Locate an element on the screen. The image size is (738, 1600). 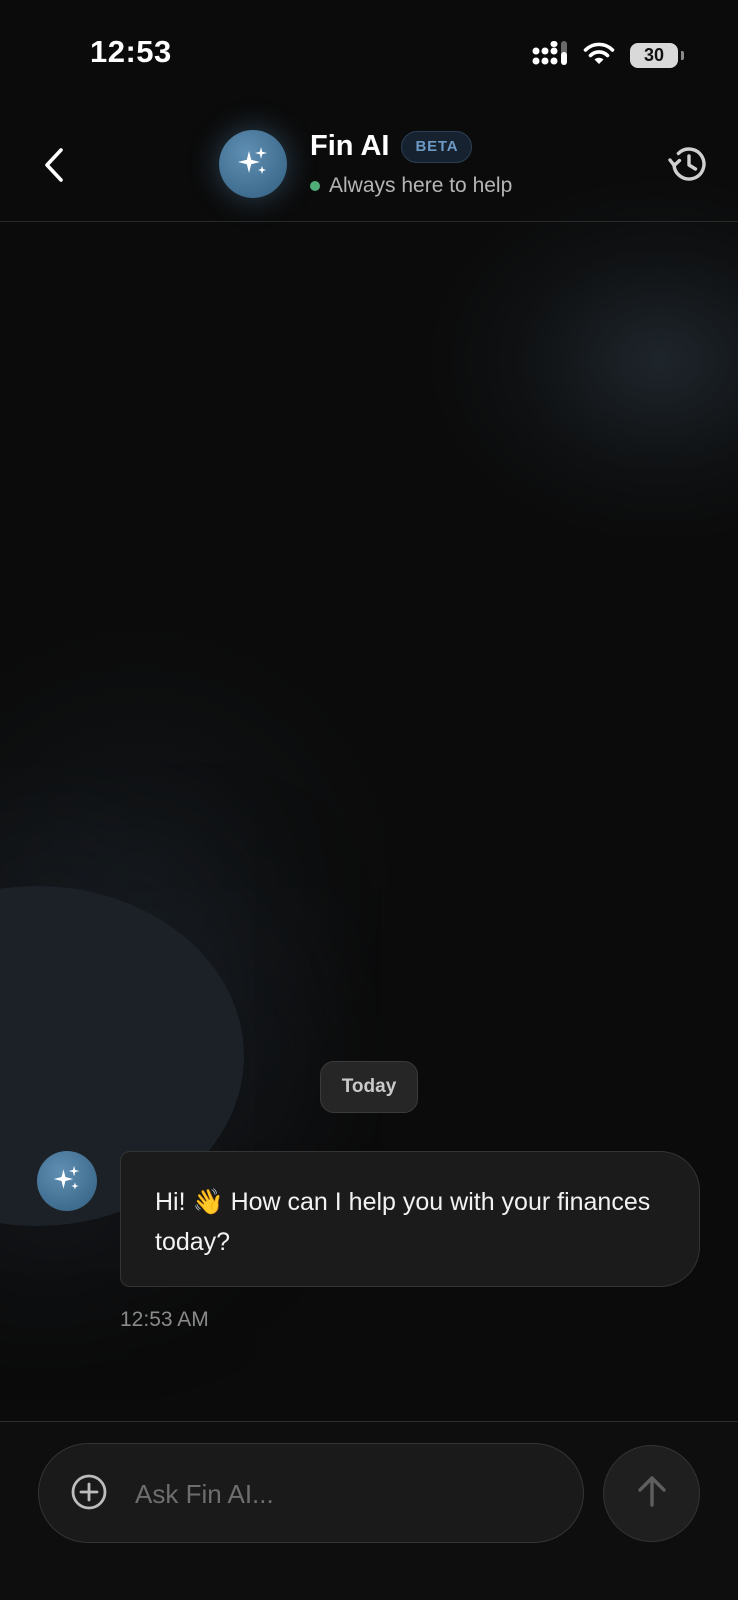
attach-button is located at coordinates (89, 1494).